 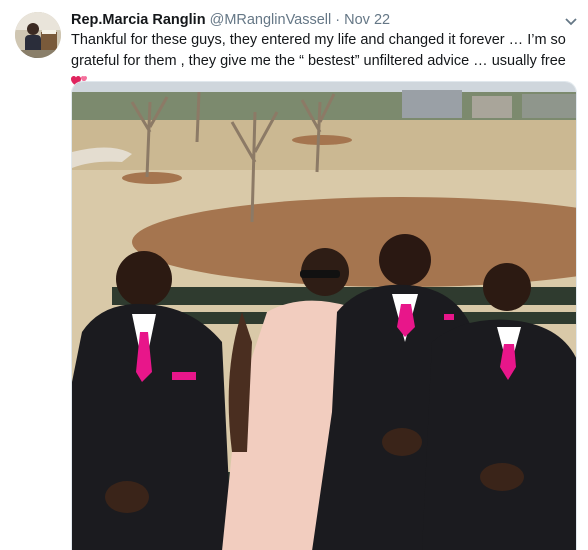 I want to click on avatar, so click(x=38, y=35).